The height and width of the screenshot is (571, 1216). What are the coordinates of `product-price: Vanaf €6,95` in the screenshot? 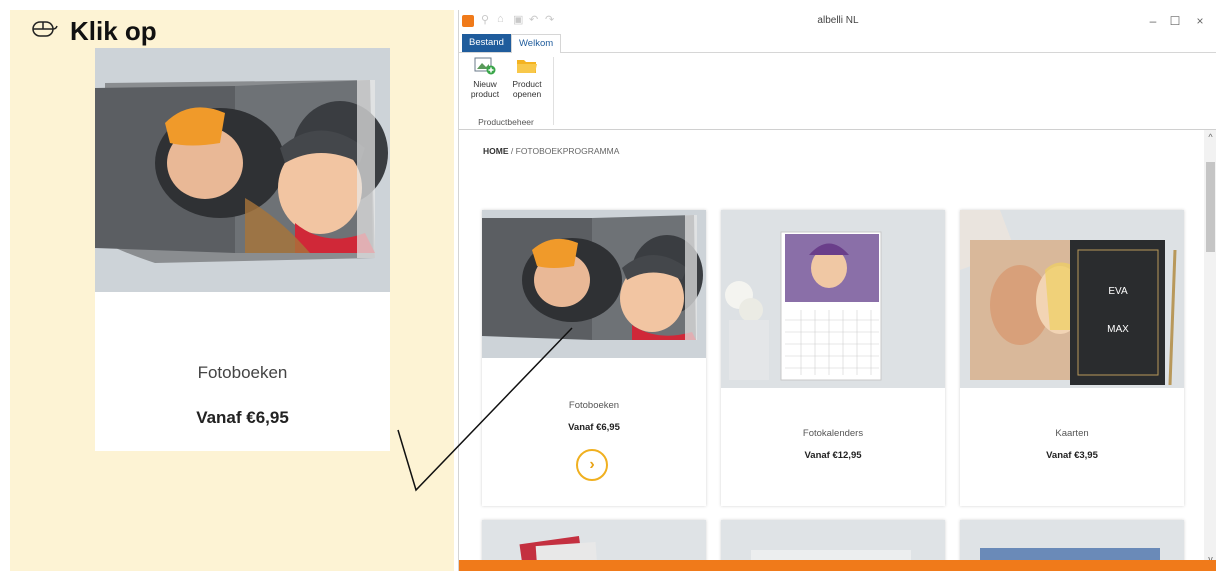 It's located at (594, 427).